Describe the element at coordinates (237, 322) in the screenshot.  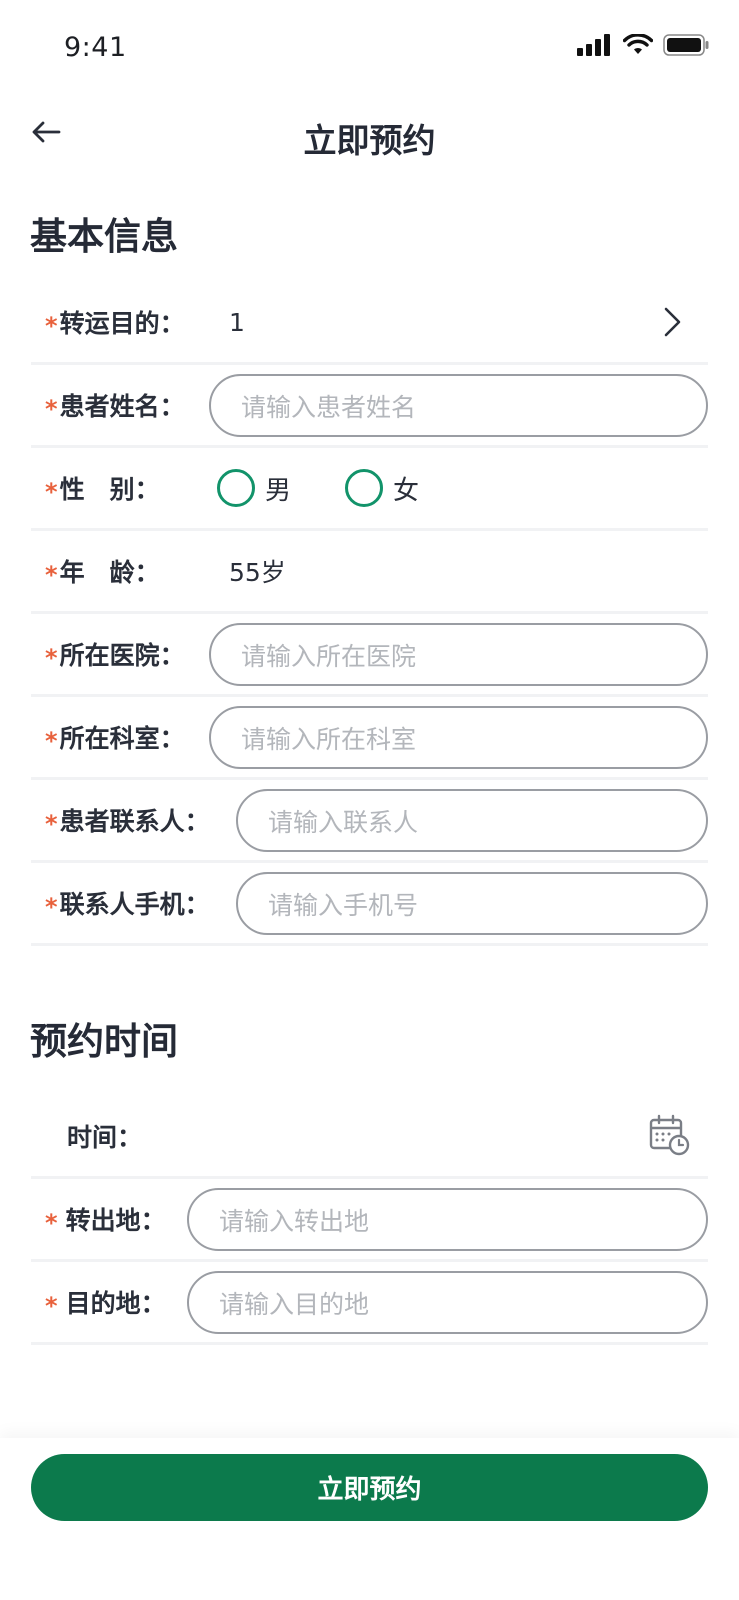
I see `transfer-purpose-value: 1` at that location.